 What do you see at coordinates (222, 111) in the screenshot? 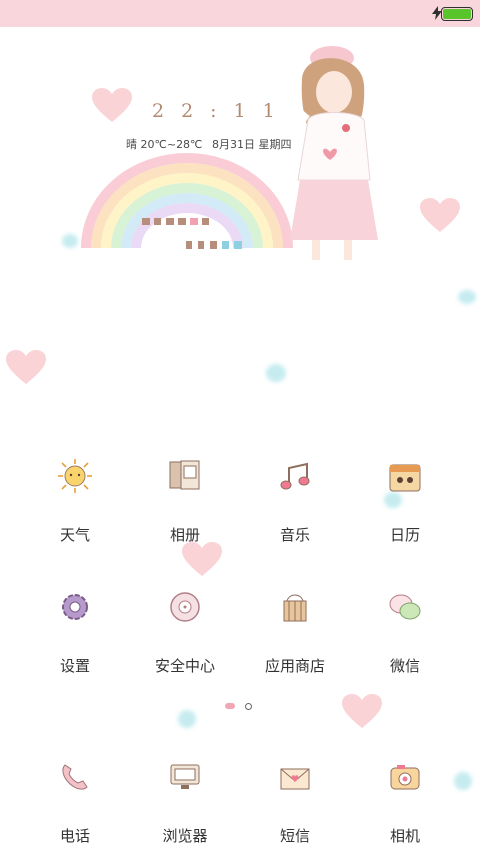
I see `clock-time: 22:11` at bounding box center [222, 111].